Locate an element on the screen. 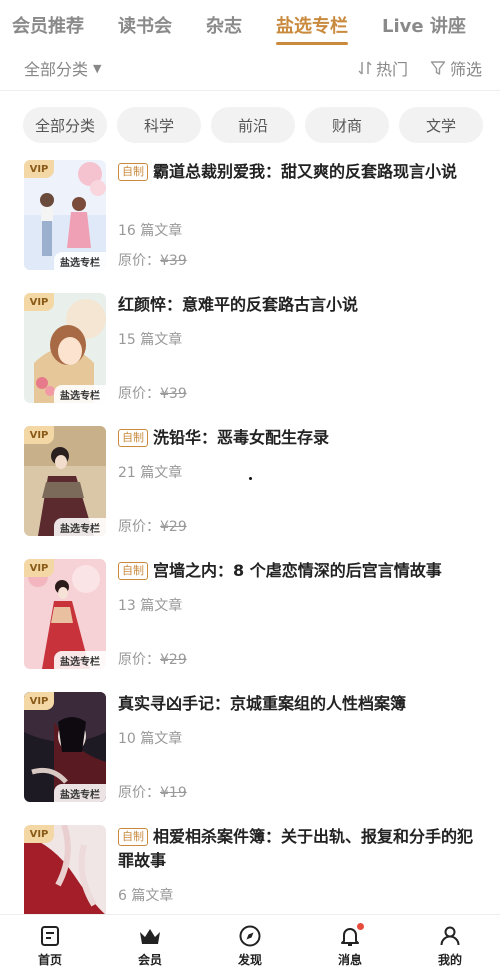  caret-down-icon: ▼ is located at coordinates (97, 68).